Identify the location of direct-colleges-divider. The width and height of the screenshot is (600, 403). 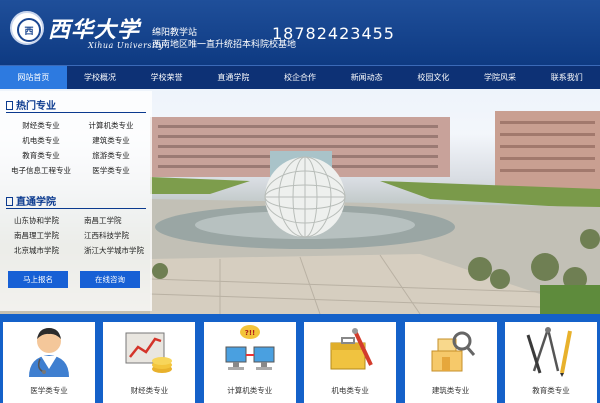
(76, 208).